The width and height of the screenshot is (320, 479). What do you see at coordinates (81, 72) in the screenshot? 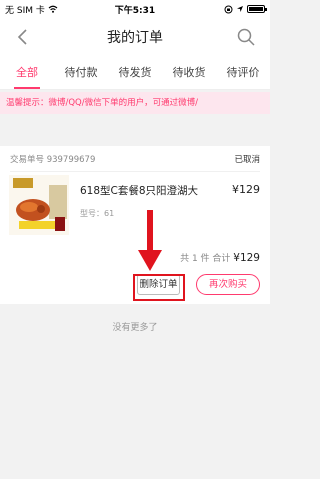
I see `tab-pending-payment: 待付款` at bounding box center [81, 72].